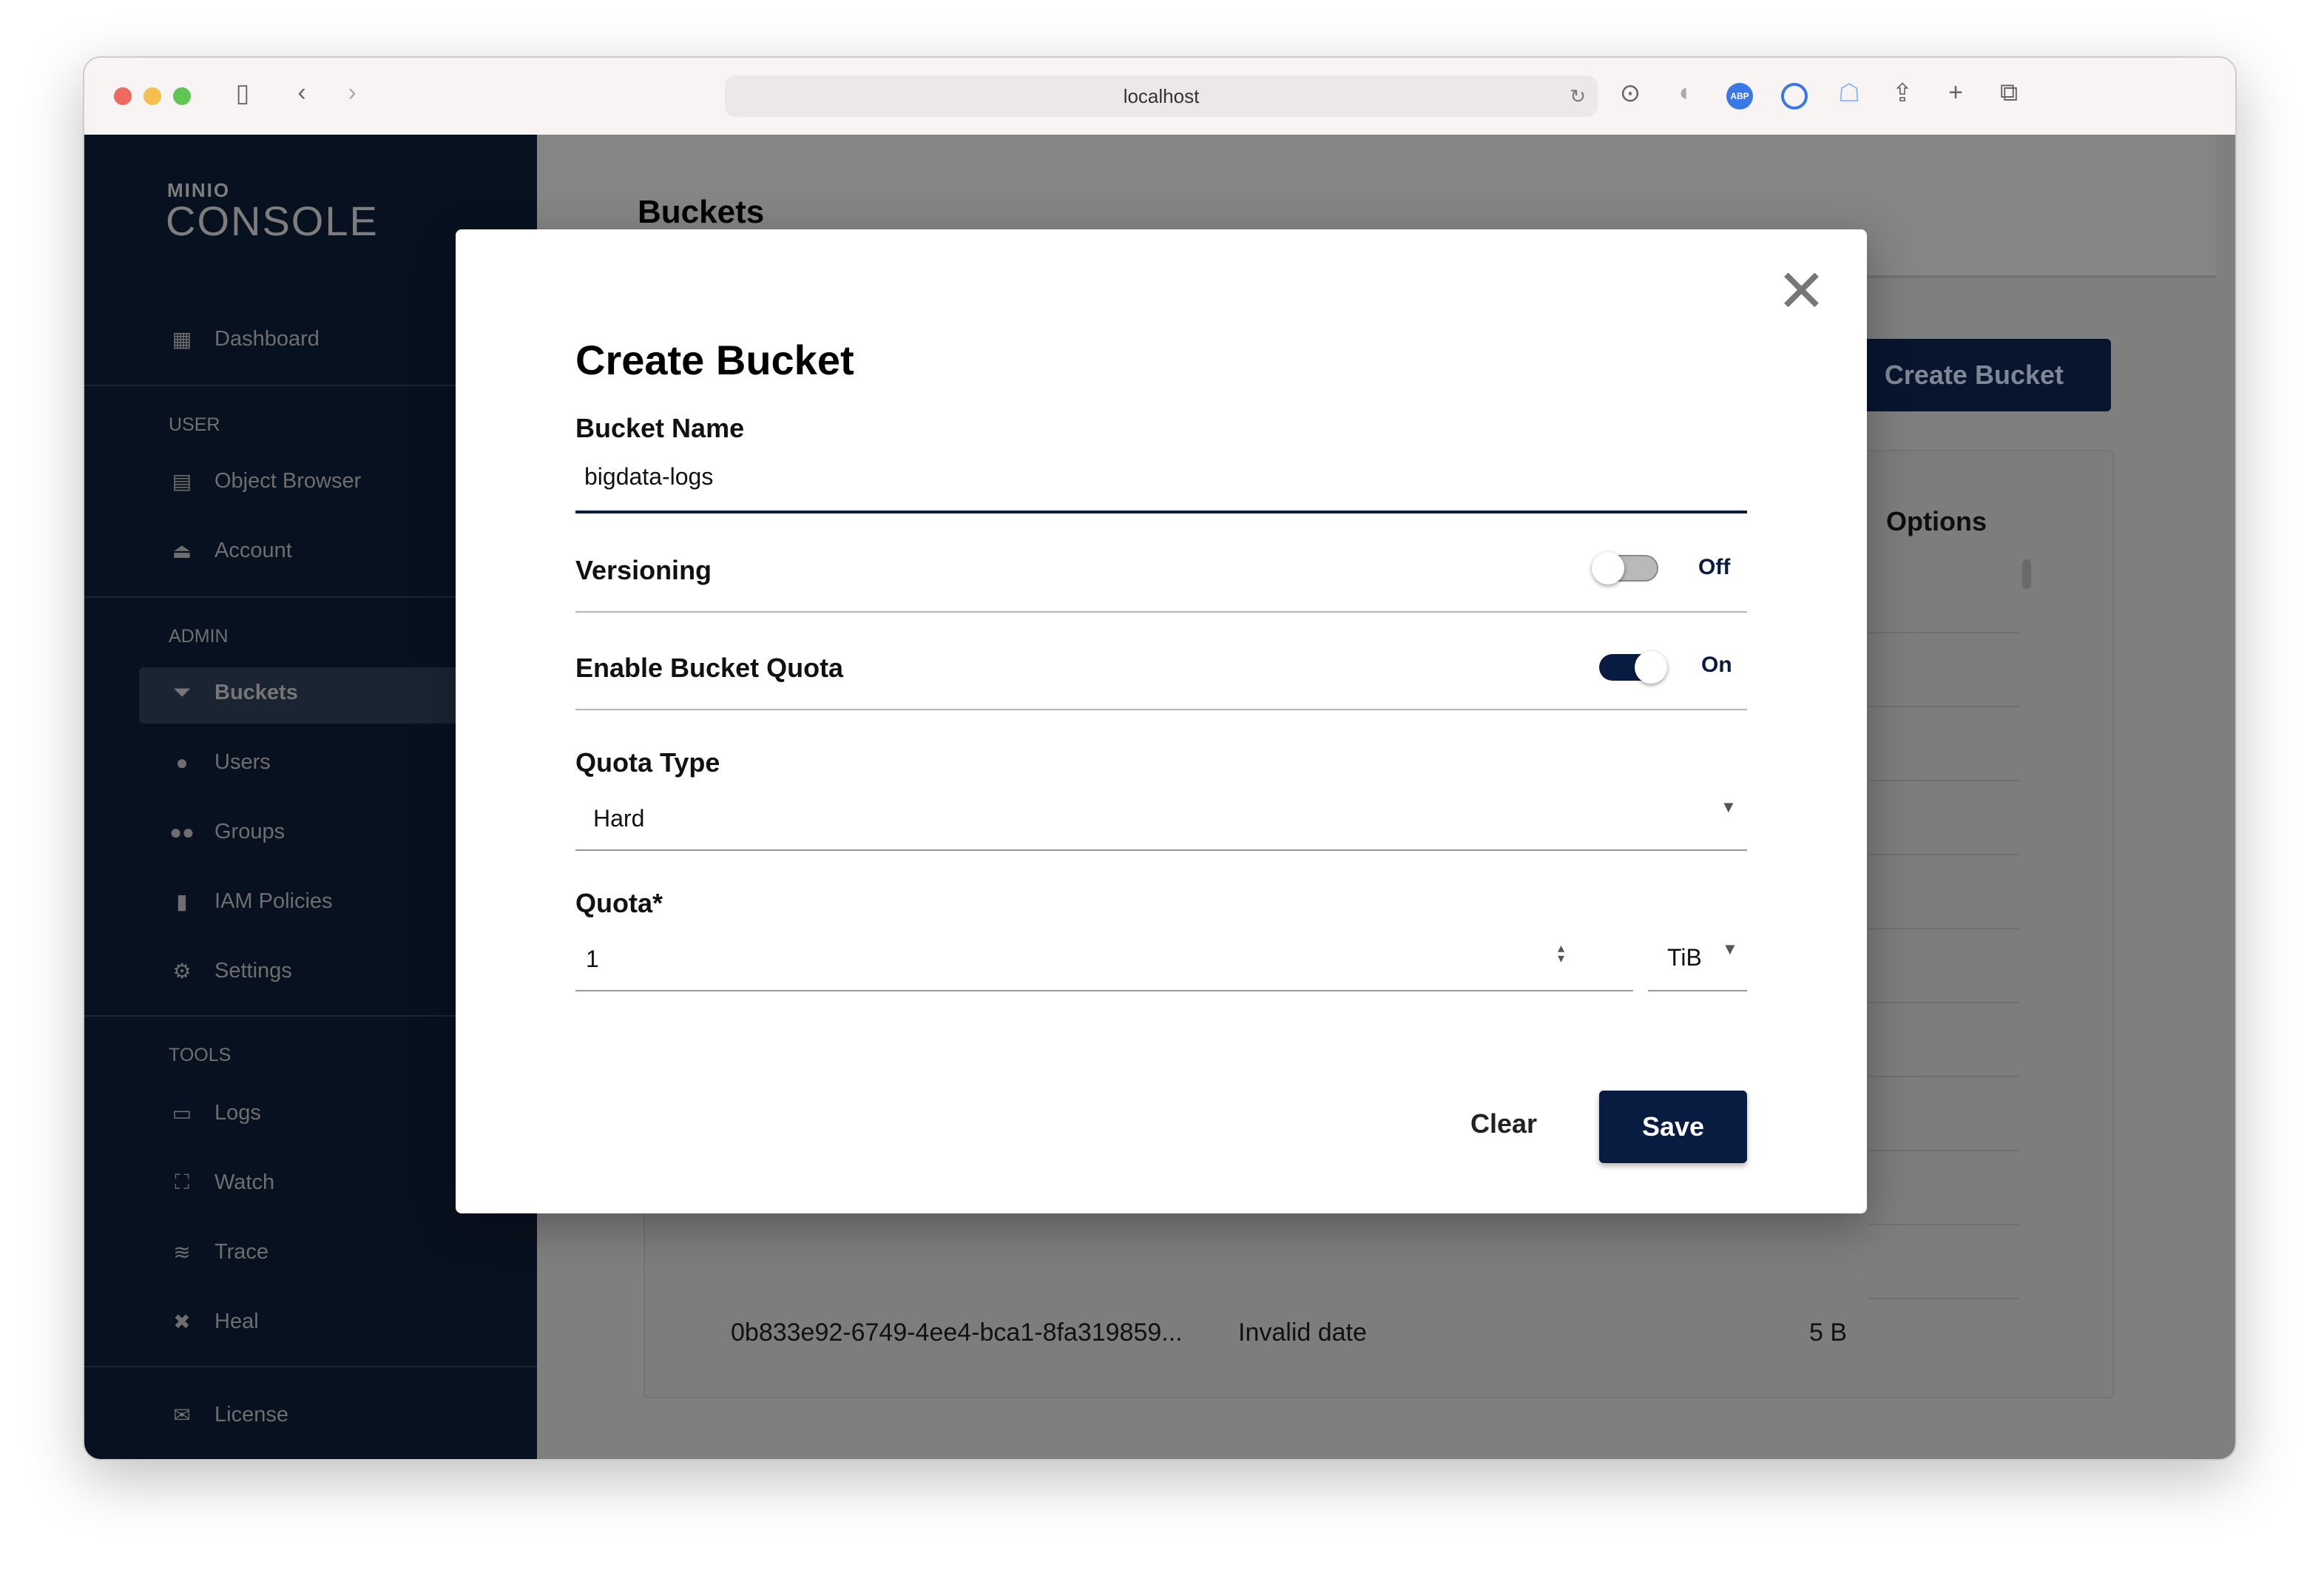 The width and height of the screenshot is (2324, 1573). I want to click on section-tools: TOOLS, so click(200, 1055).